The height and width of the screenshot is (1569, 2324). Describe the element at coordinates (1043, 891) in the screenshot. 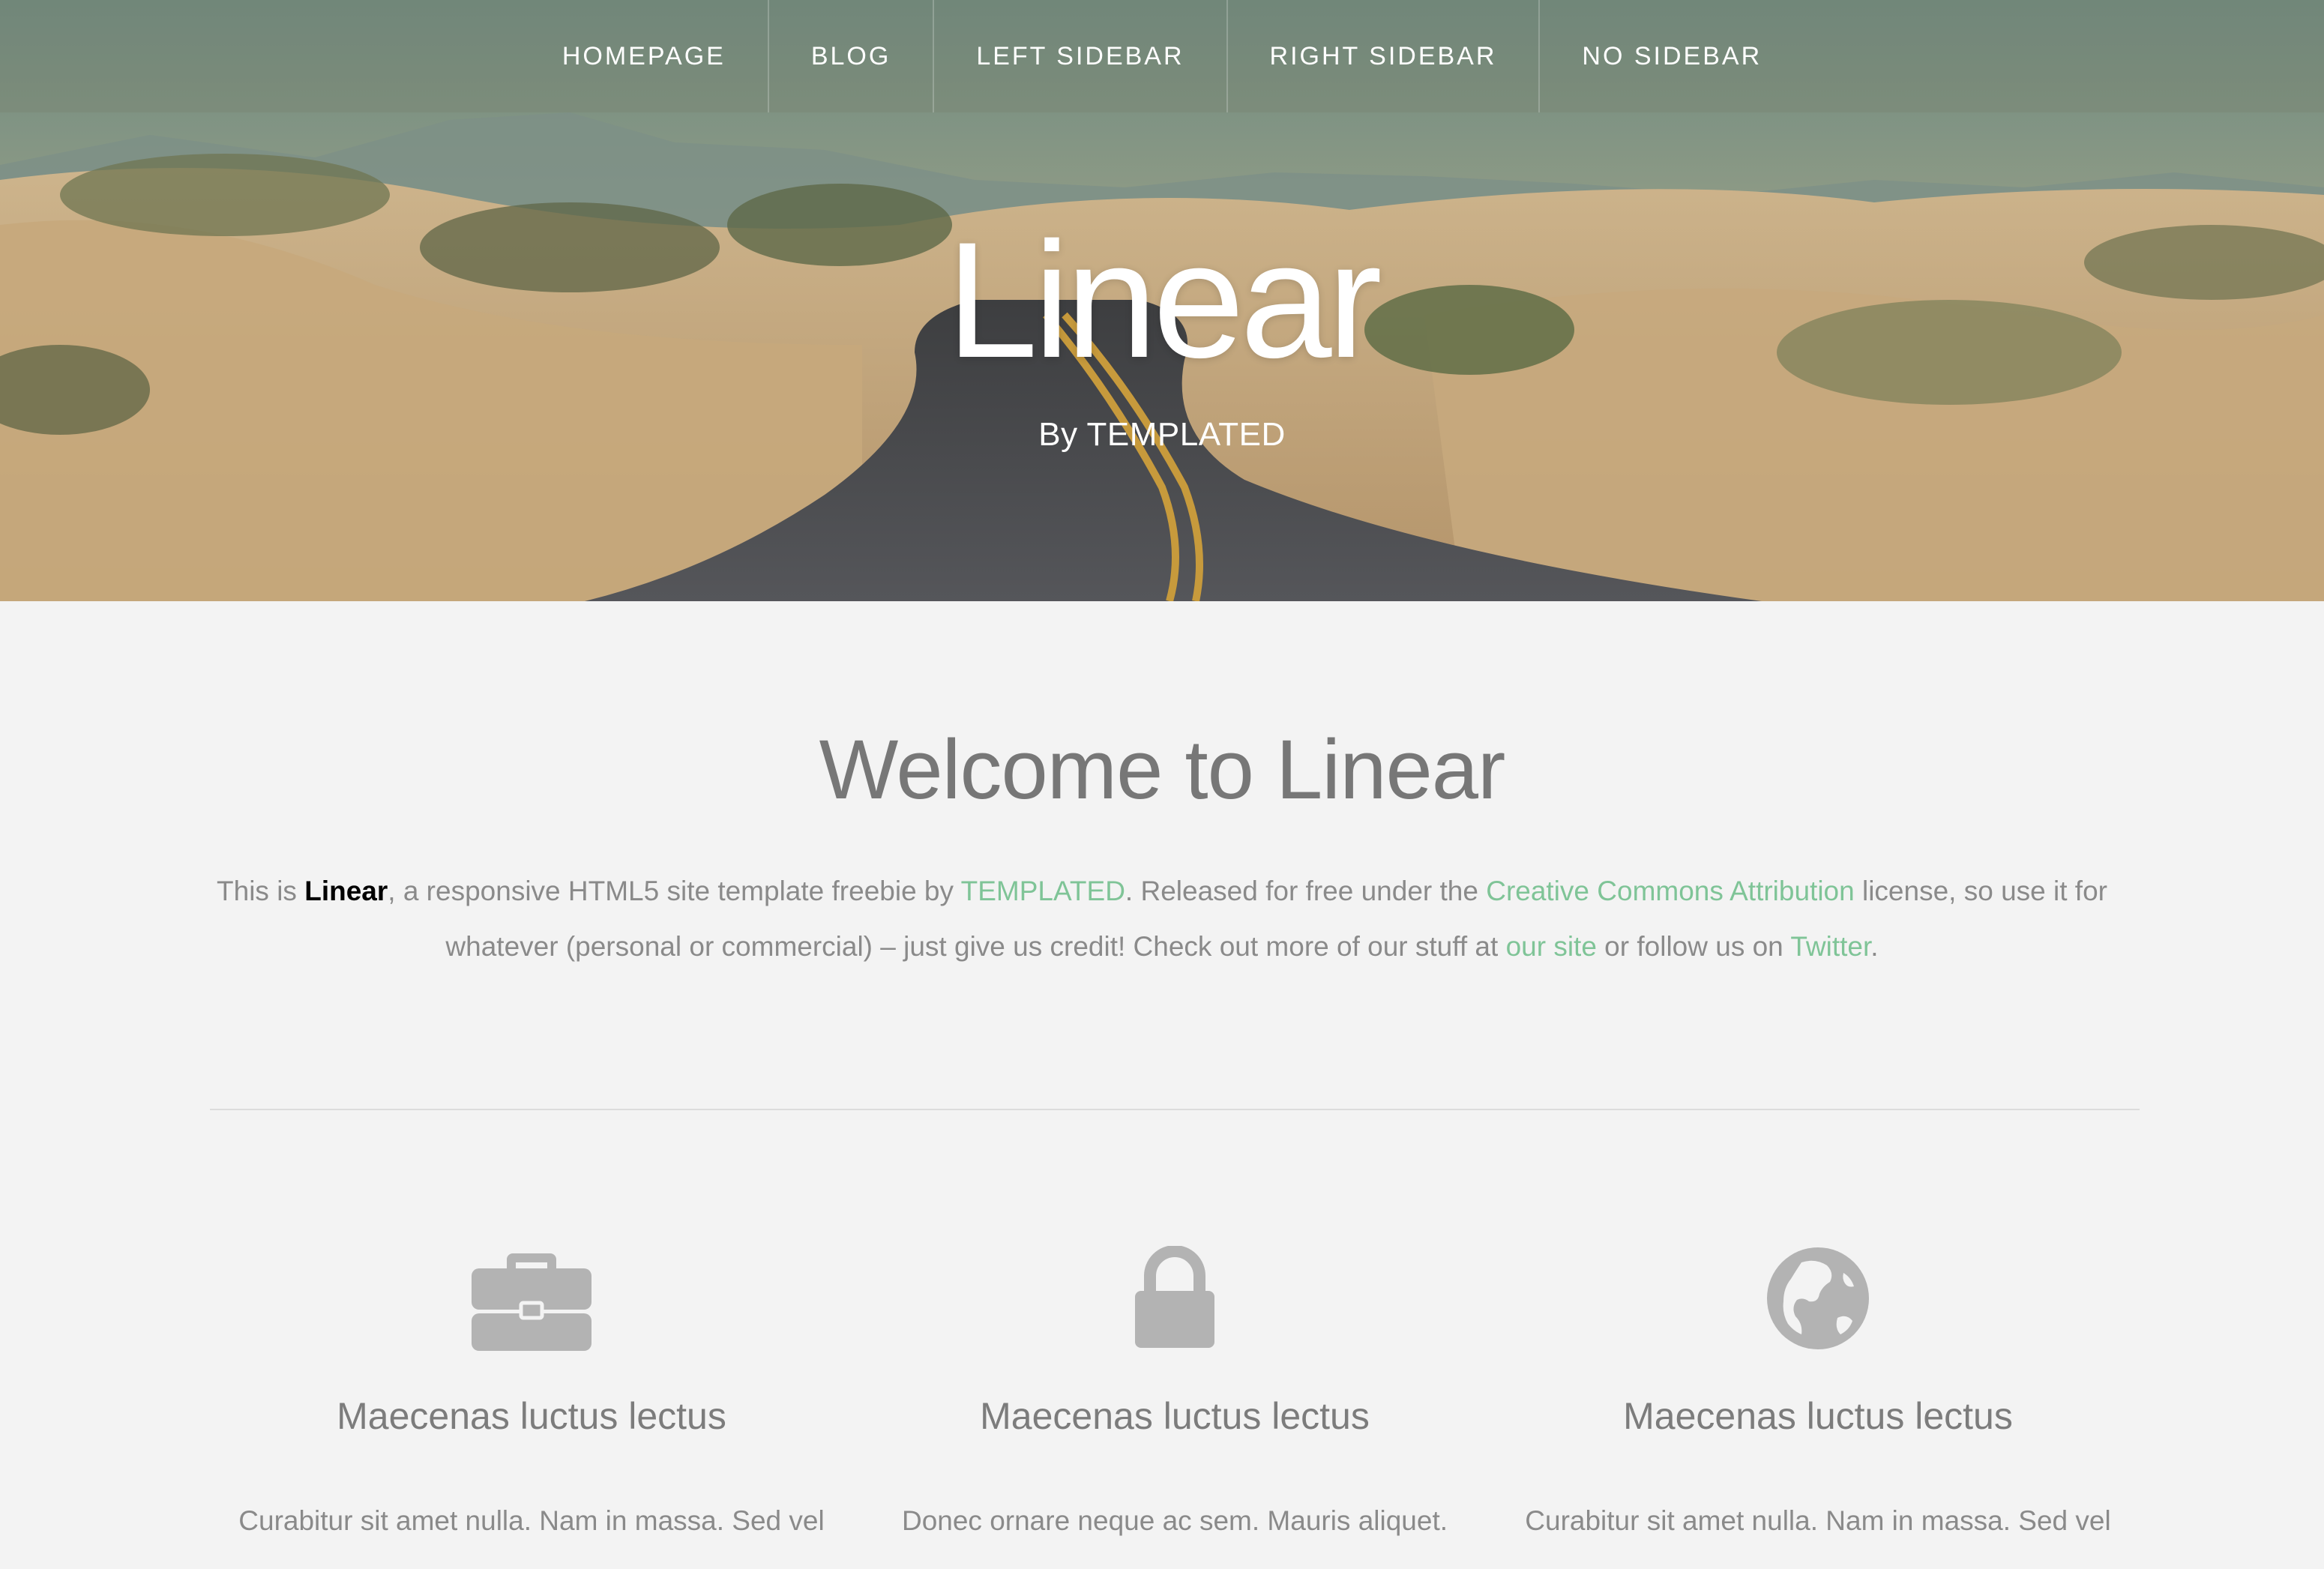

I see `templated-link: TEMPLATED` at that location.